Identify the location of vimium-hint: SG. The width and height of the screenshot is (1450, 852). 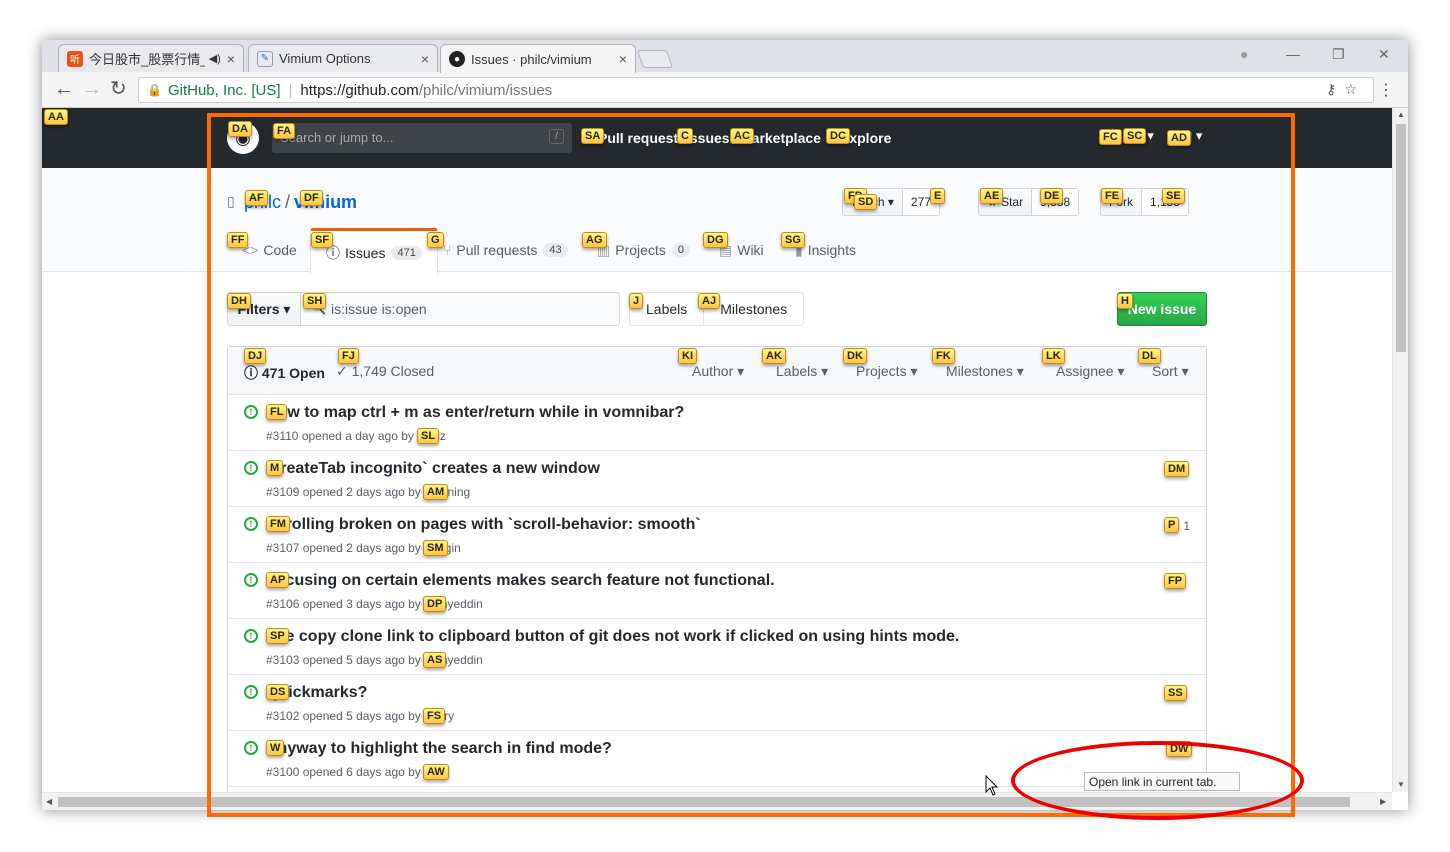
(793, 240).